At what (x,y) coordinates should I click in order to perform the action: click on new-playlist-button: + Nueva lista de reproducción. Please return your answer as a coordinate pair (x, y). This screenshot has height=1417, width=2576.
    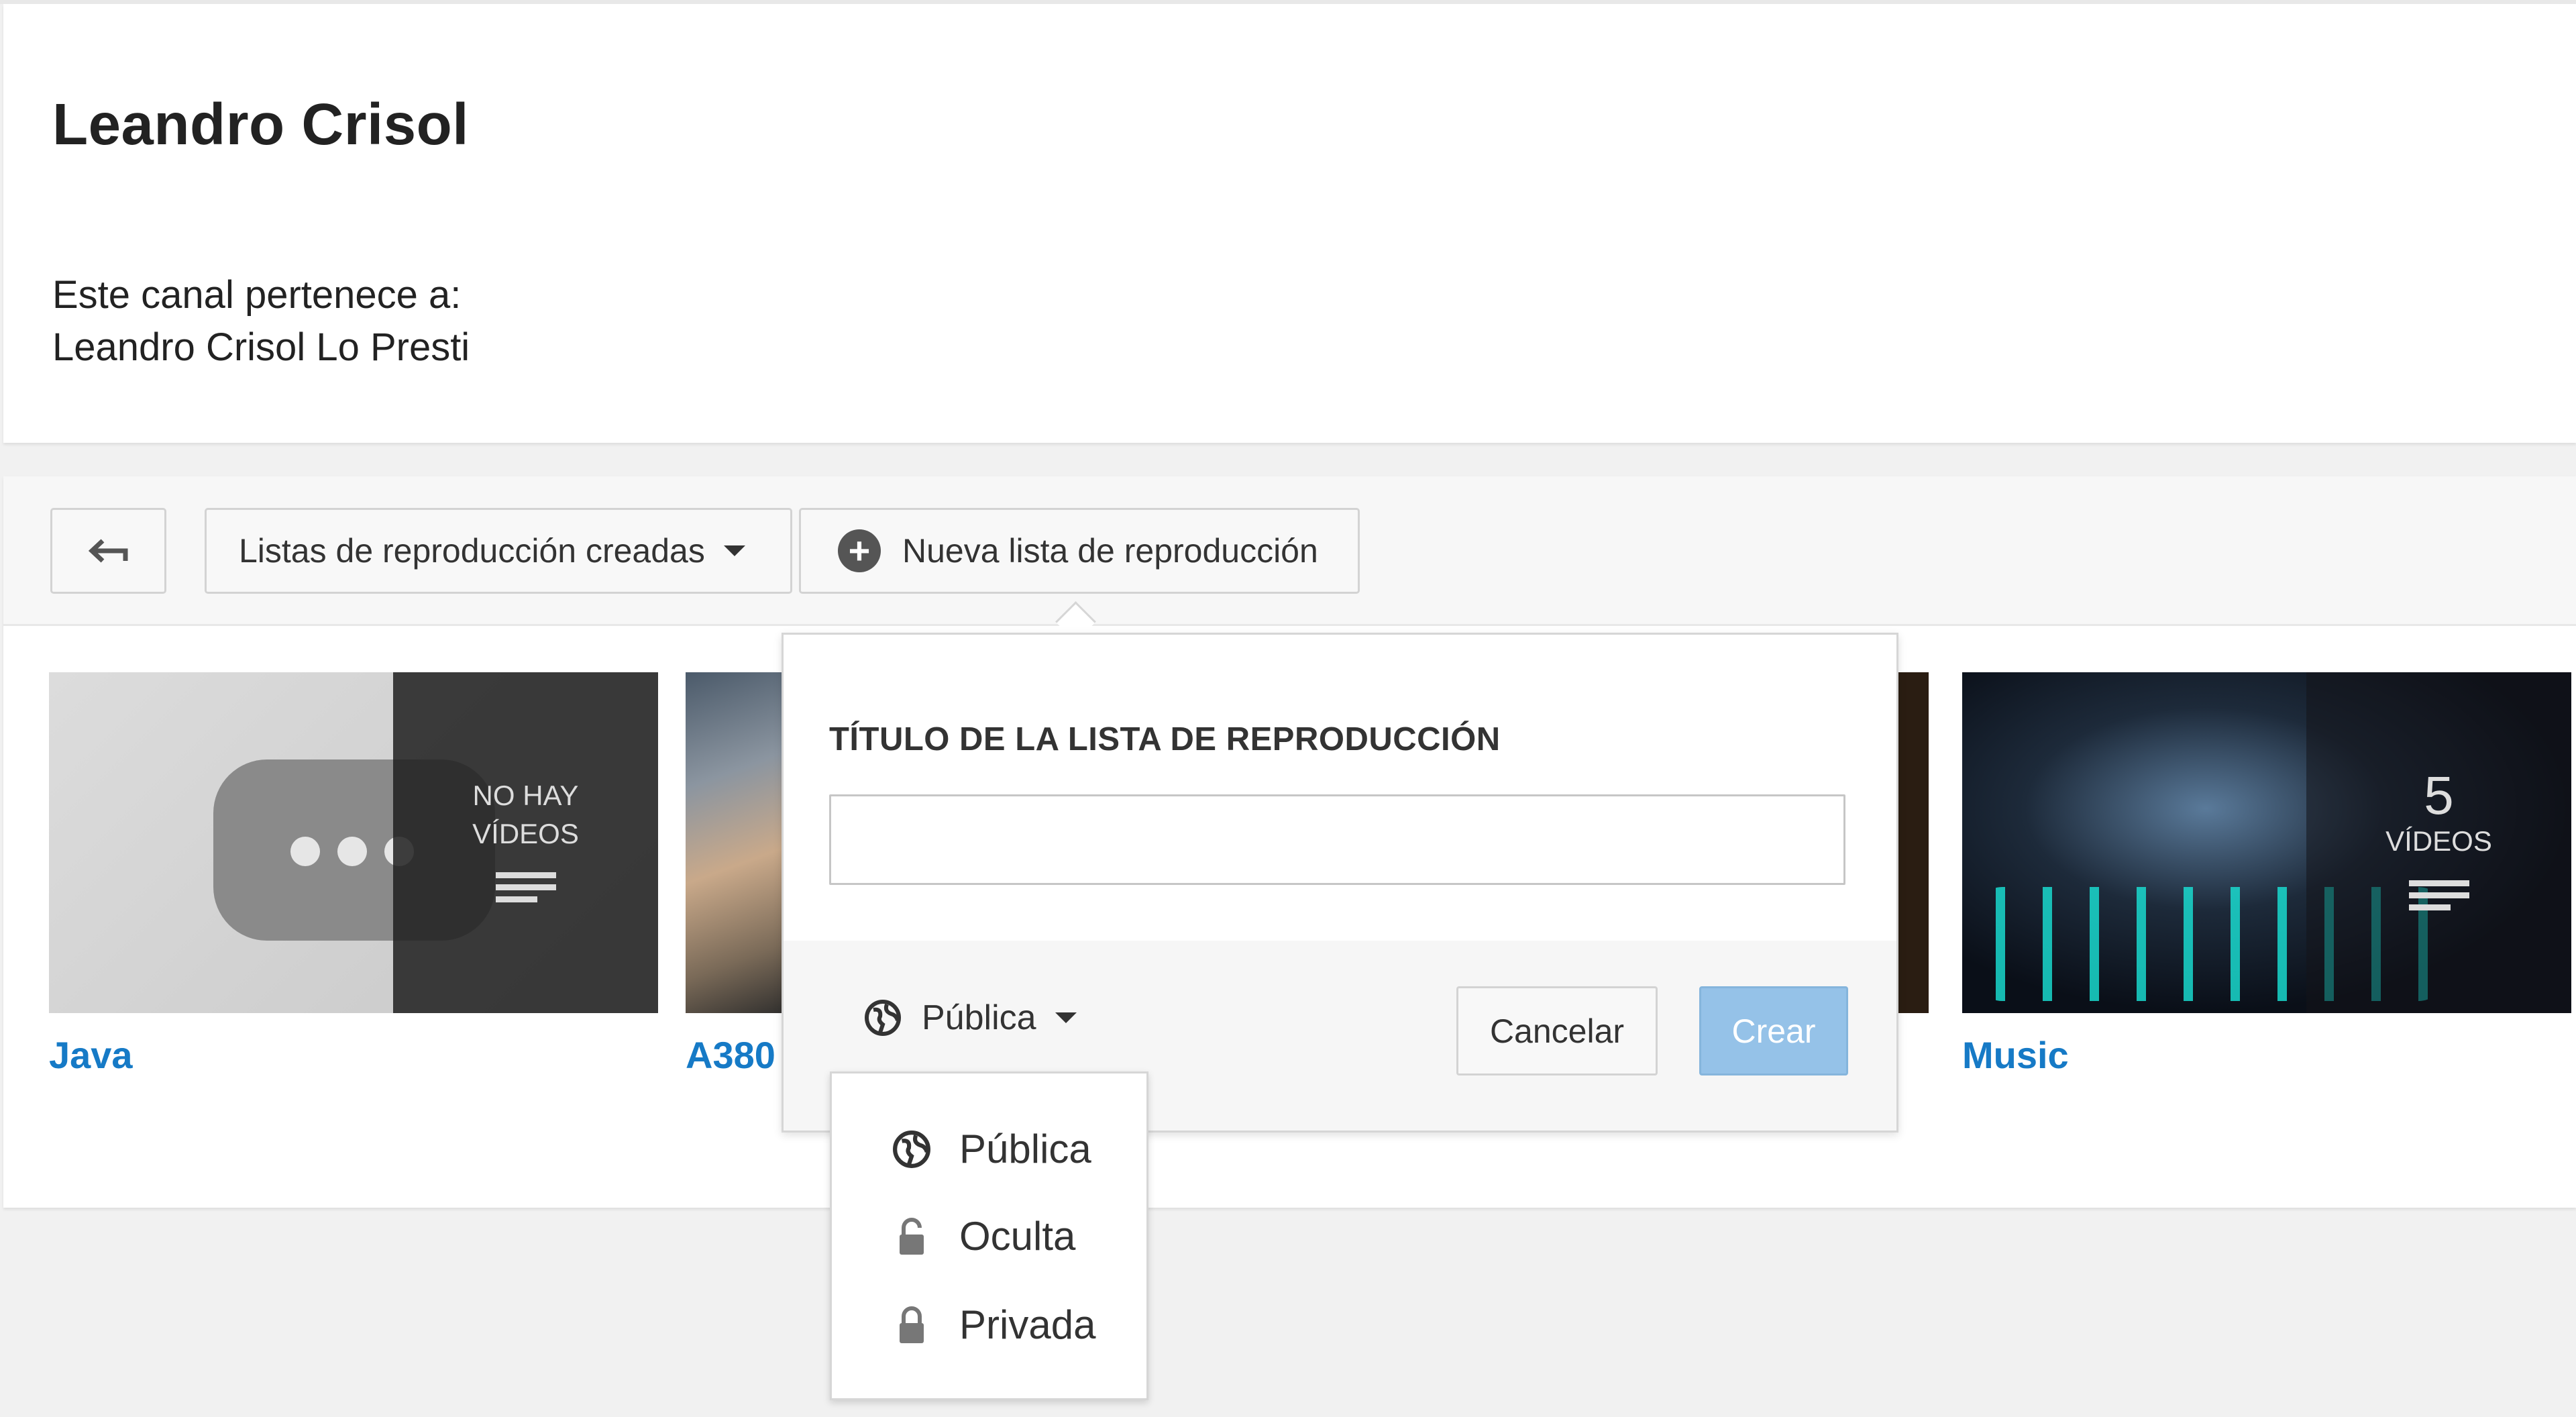
    Looking at the image, I should click on (1079, 551).